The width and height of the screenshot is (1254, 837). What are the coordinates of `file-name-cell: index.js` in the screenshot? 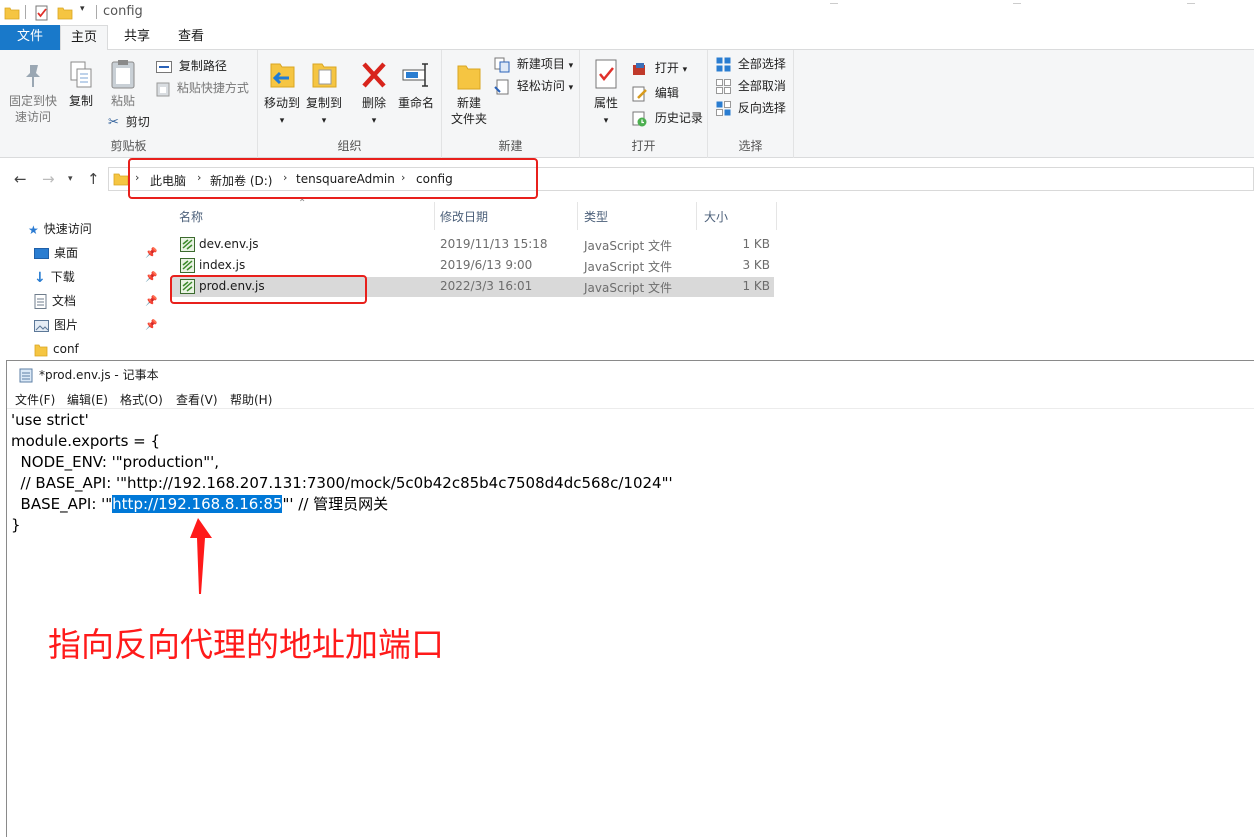 It's located at (212, 265).